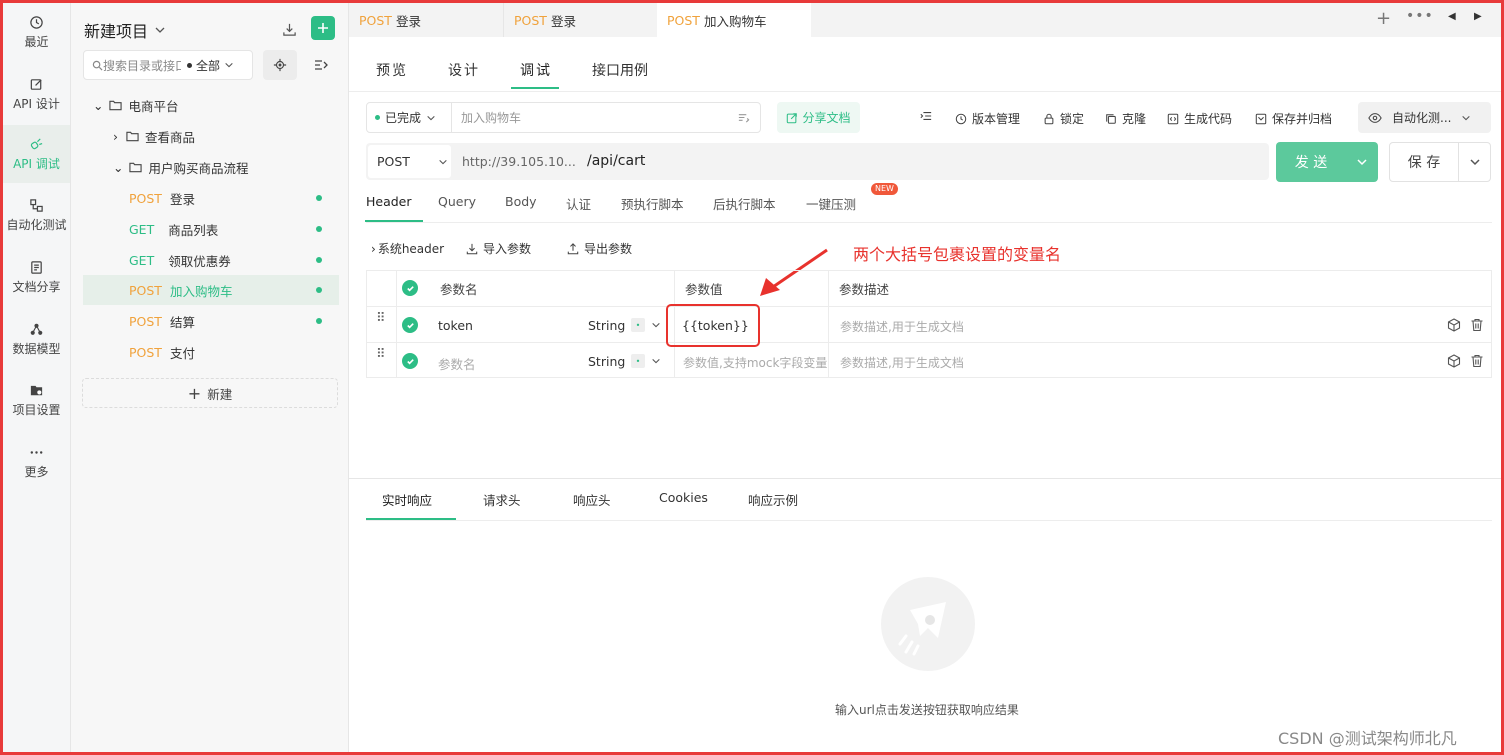  Describe the element at coordinates (616, 161) in the screenshot. I see `url-path-input: /api/cart` at that location.